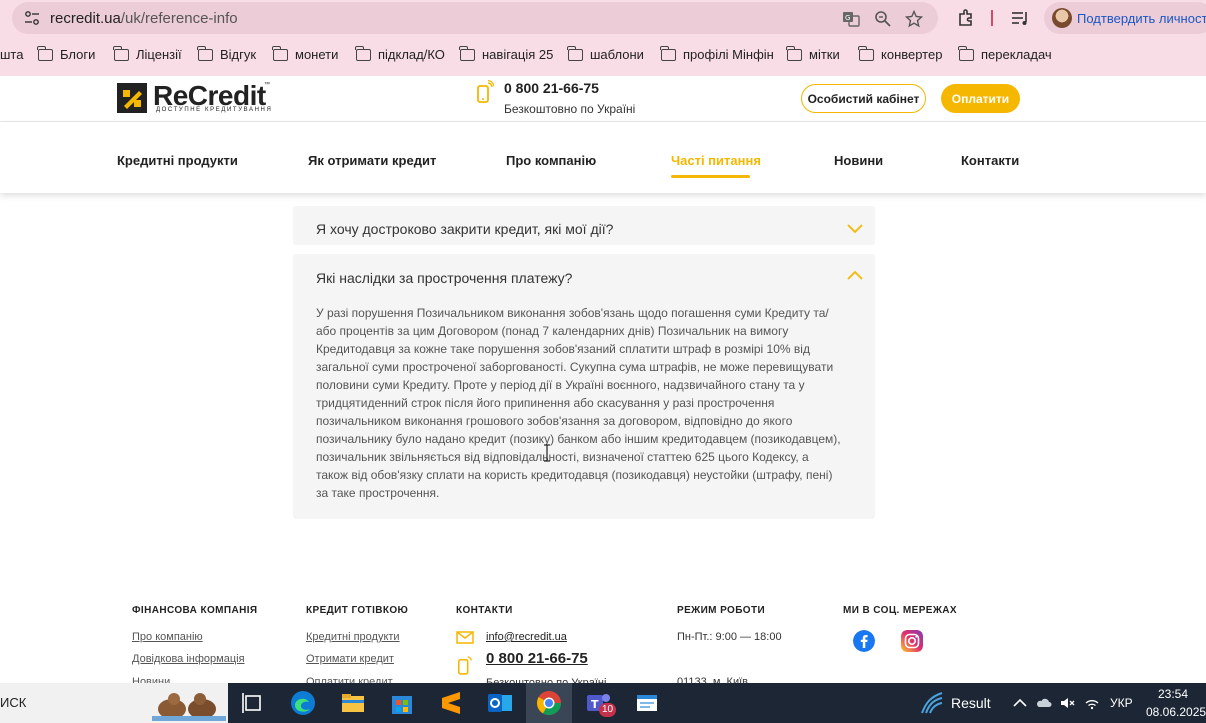 This screenshot has width=1206, height=723. I want to click on bookmark-item: Блоги, so click(66, 53).